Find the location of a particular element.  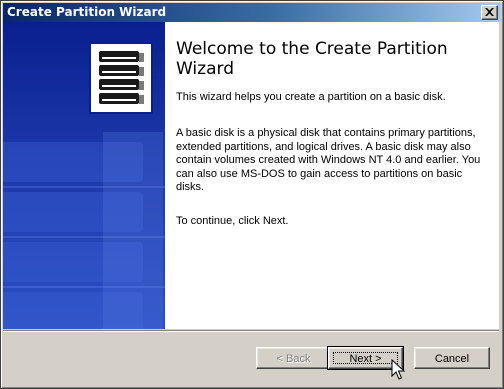

close-icon is located at coordinates (489, 12).